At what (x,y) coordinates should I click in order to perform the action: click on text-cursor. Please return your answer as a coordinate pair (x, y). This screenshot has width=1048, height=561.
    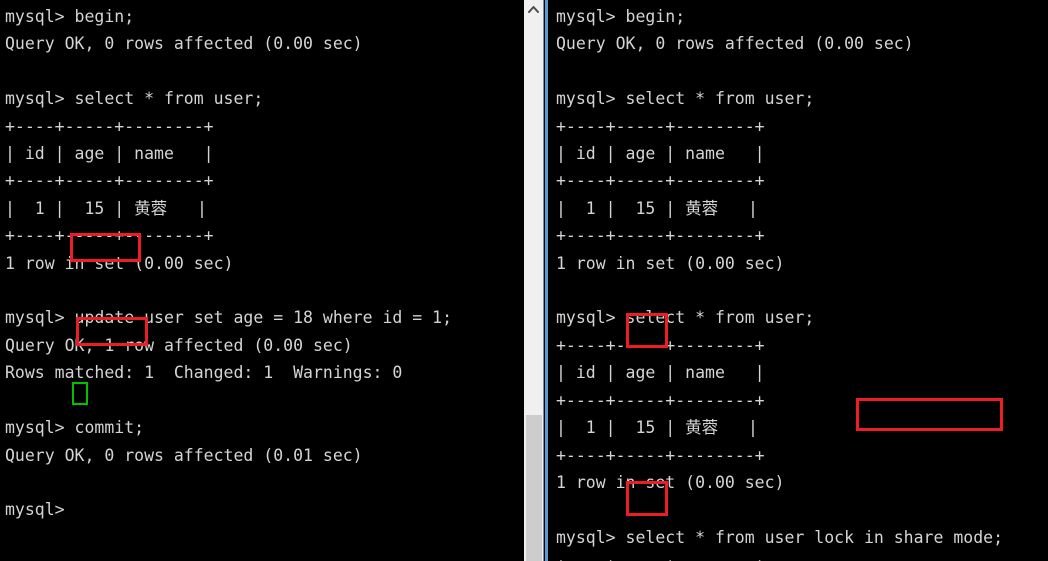
    Looking at the image, I should click on (80, 393).